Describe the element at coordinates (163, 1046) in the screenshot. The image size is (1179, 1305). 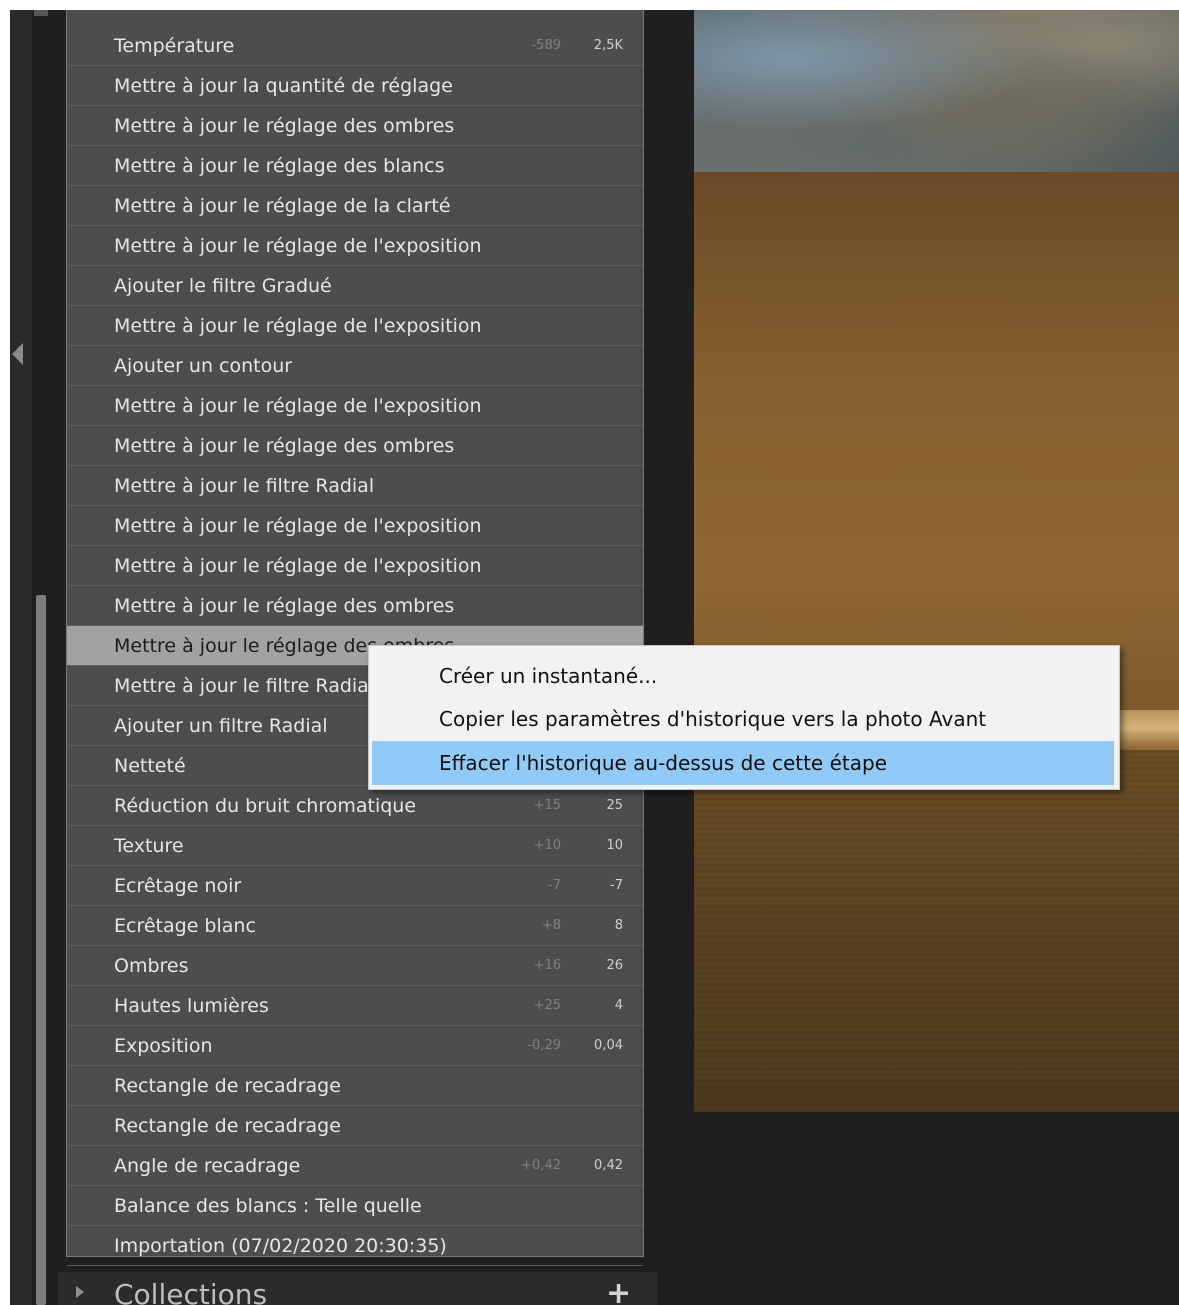
I see `history-item-label: Exposition` at that location.